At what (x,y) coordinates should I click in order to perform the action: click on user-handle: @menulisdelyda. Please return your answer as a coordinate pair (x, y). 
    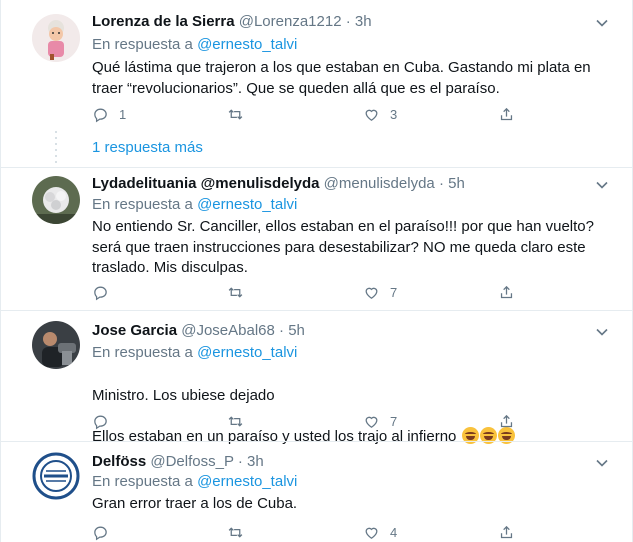
    Looking at the image, I should click on (379, 183).